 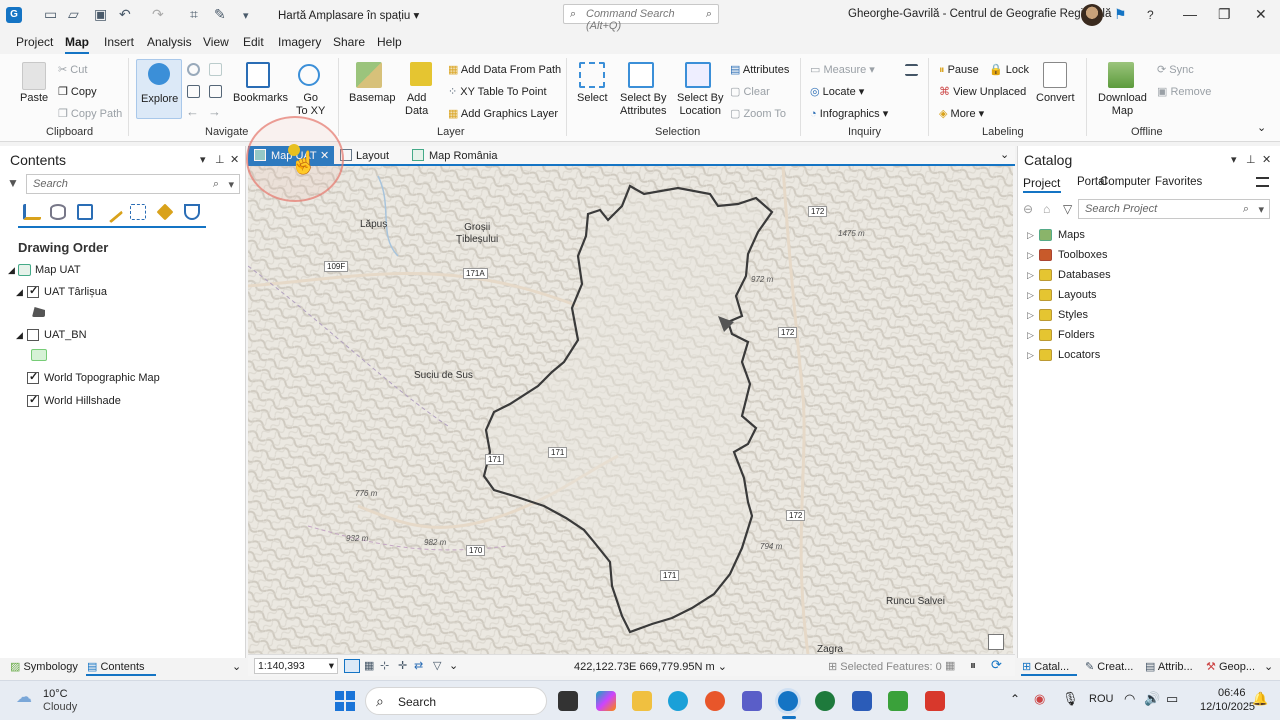 I want to click on volume-icon: 🔊, so click(x=1152, y=699).